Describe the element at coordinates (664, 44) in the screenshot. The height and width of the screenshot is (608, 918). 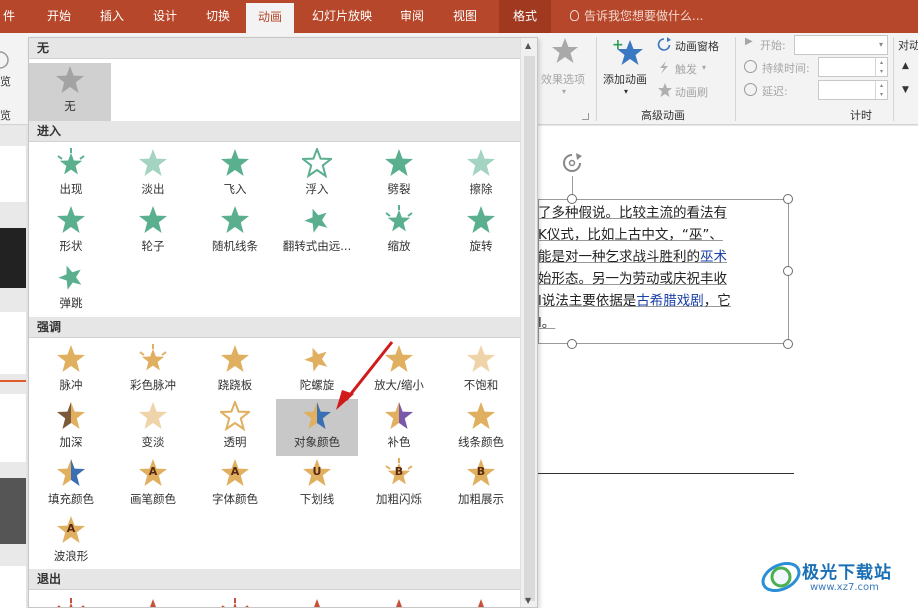
I see `animation-pane-icon` at that location.